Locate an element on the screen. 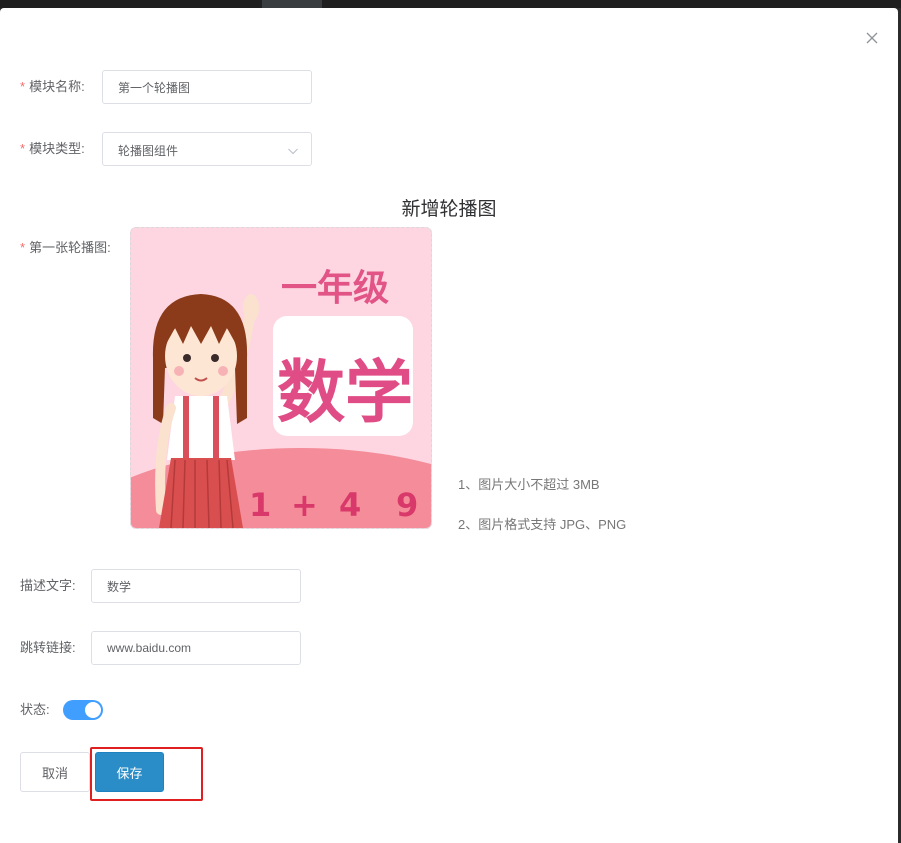 The width and height of the screenshot is (901, 843). image-title-subject: 数学 is located at coordinates (345, 393).